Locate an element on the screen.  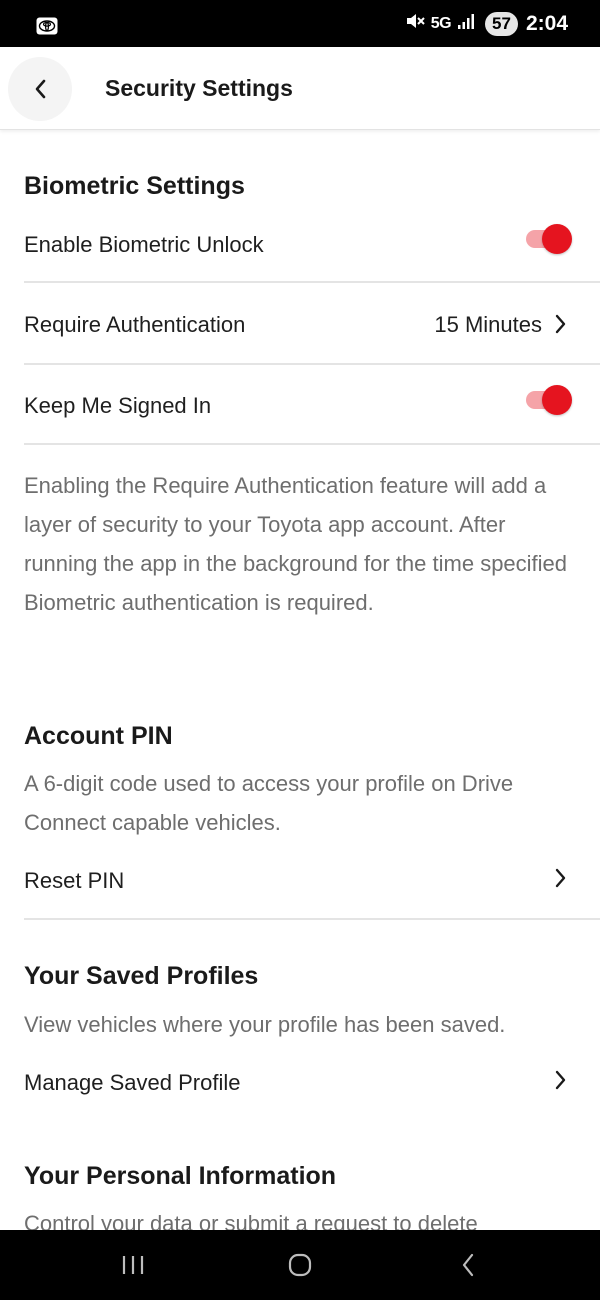
mute-icon is located at coordinates (415, 24).